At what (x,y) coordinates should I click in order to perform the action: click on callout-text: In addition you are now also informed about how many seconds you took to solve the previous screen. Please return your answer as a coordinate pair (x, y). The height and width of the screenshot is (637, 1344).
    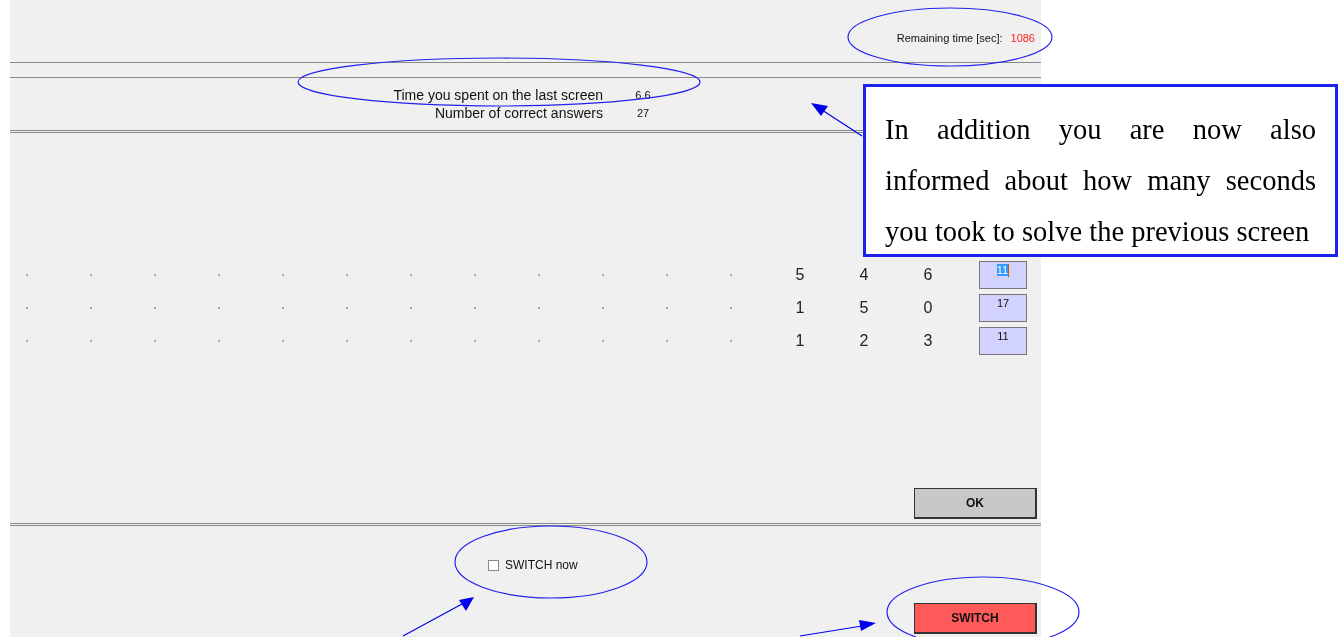
    Looking at the image, I should click on (1100, 170).